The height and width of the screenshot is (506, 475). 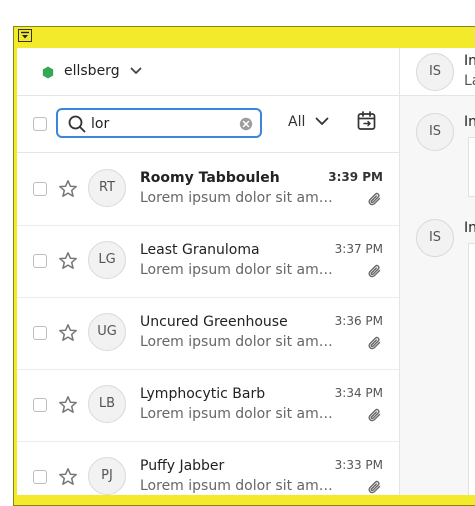 What do you see at coordinates (182, 466) in the screenshot?
I see `sender-name: Puffy Jabber` at bounding box center [182, 466].